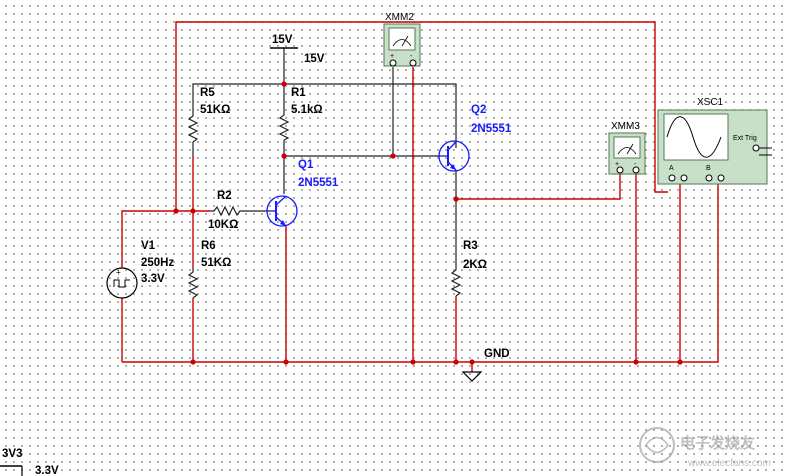 The width and height of the screenshot is (785, 476). I want to click on r3-value: 2KΩ, so click(475, 265).